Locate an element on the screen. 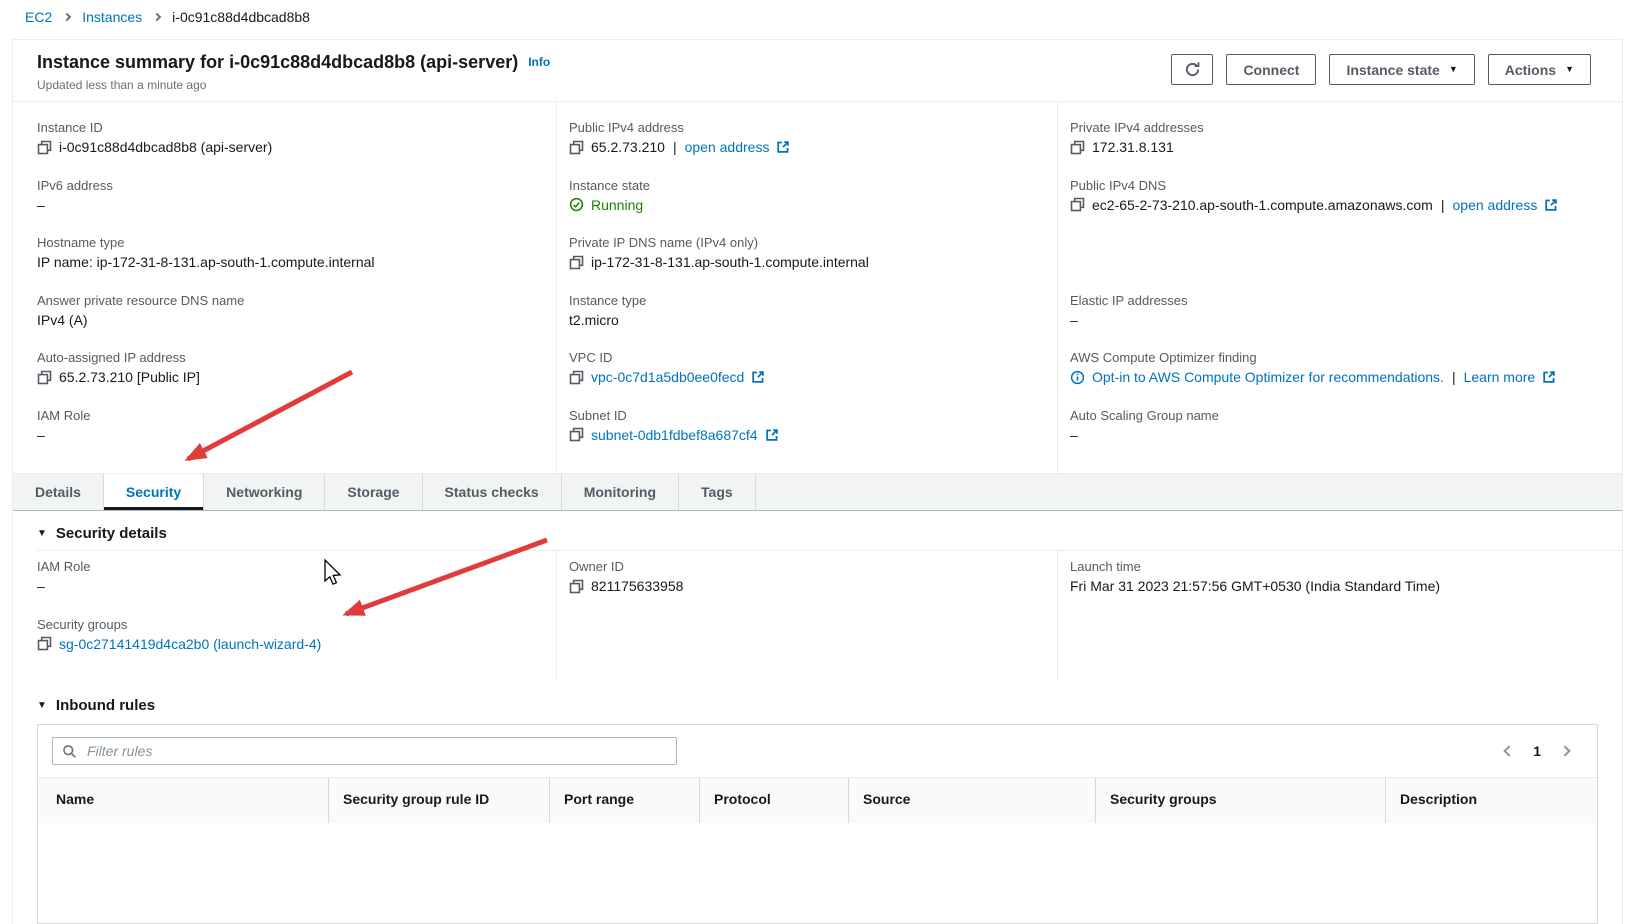 Image resolution: width=1635 pixels, height=924 pixels. field-label: Hostname type is located at coordinates (81, 242).